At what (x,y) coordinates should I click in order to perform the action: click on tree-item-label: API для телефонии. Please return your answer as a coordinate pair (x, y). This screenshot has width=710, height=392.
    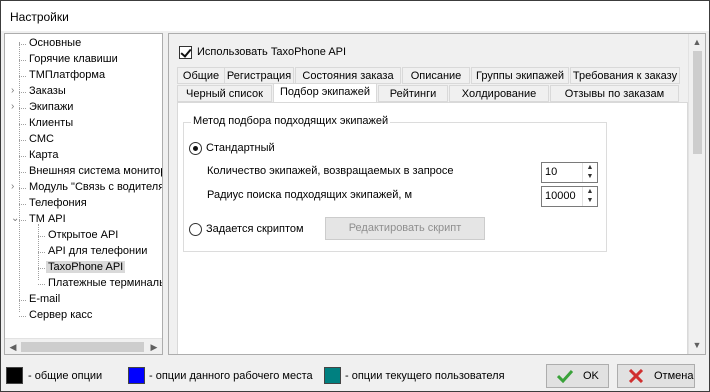
    Looking at the image, I should click on (98, 251).